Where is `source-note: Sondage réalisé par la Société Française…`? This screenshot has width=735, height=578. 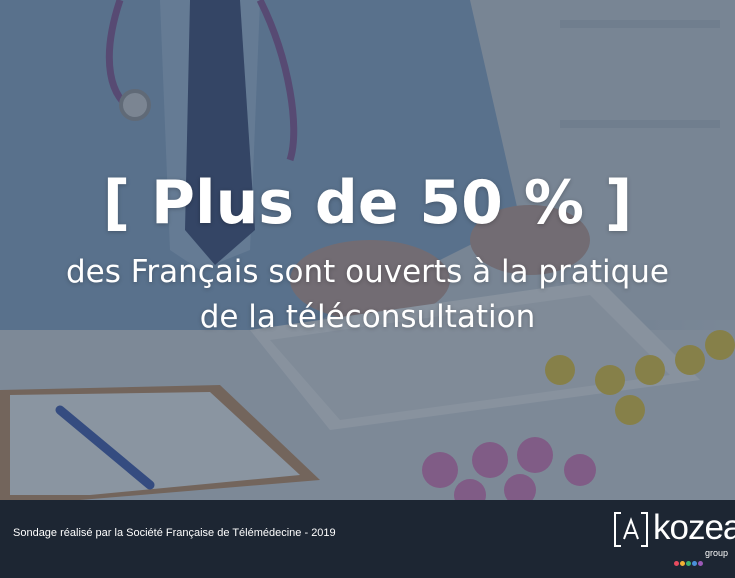 source-note: Sondage réalisé par la Société Française… is located at coordinates (174, 533).